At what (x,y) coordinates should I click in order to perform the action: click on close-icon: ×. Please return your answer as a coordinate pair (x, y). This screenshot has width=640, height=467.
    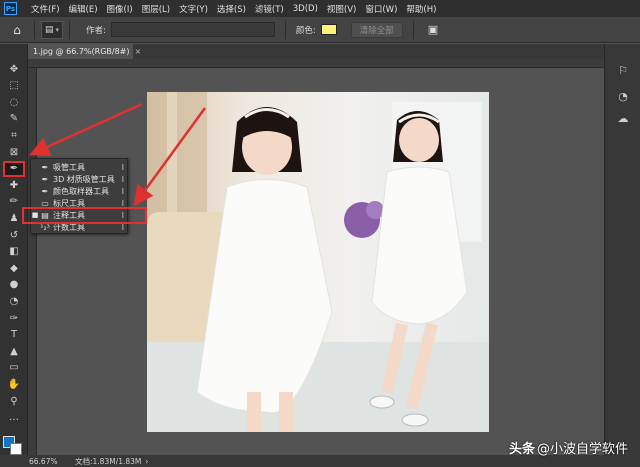
    Looking at the image, I should click on (138, 51).